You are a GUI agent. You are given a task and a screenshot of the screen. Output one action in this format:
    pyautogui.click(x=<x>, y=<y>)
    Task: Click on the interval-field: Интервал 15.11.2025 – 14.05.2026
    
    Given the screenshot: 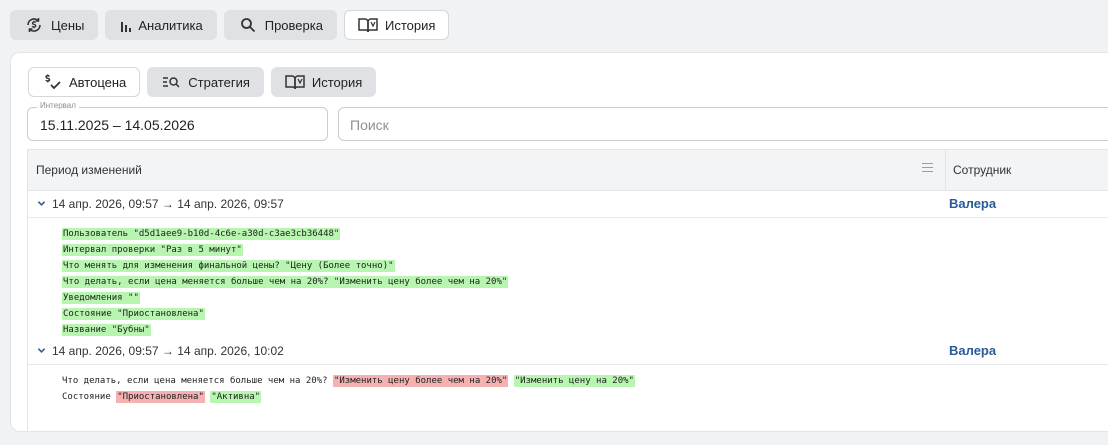 What is the action you would take?
    pyautogui.click(x=177, y=121)
    